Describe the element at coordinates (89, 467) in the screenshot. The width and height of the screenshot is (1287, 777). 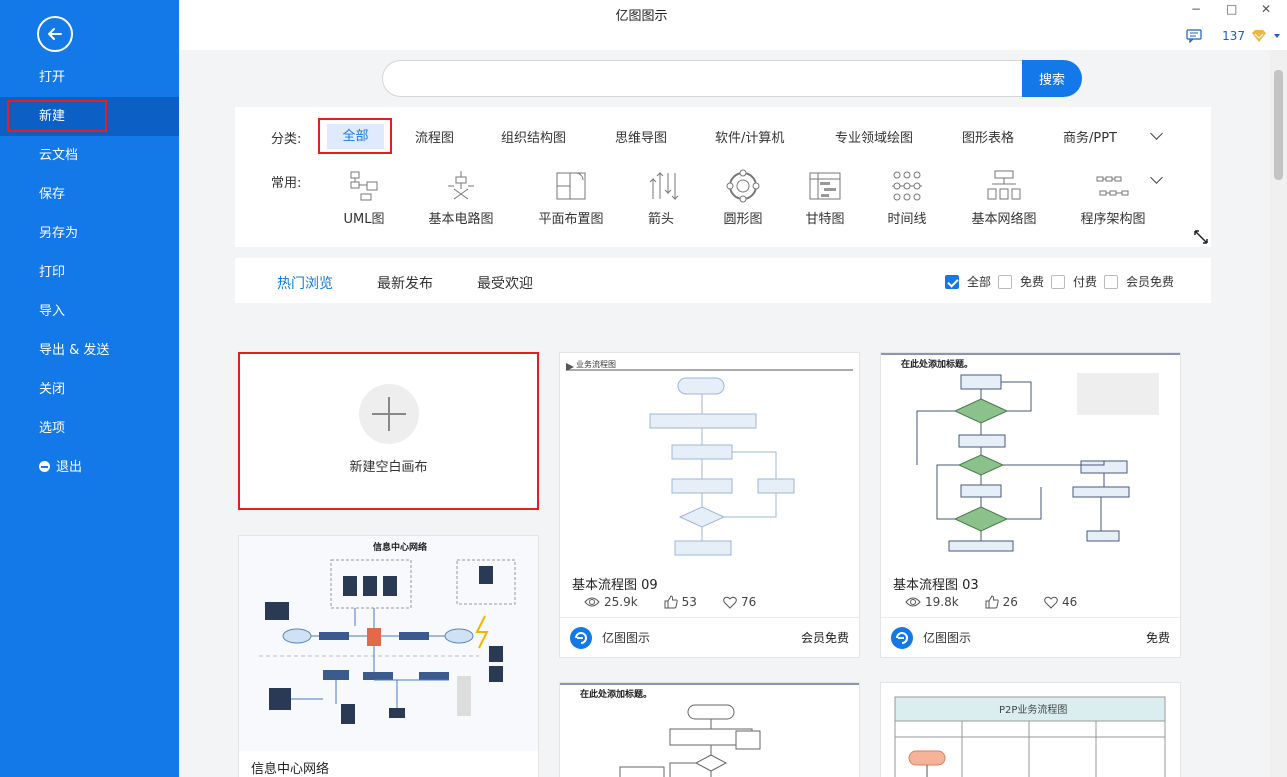
I see `menu-item-exit: 退出` at that location.